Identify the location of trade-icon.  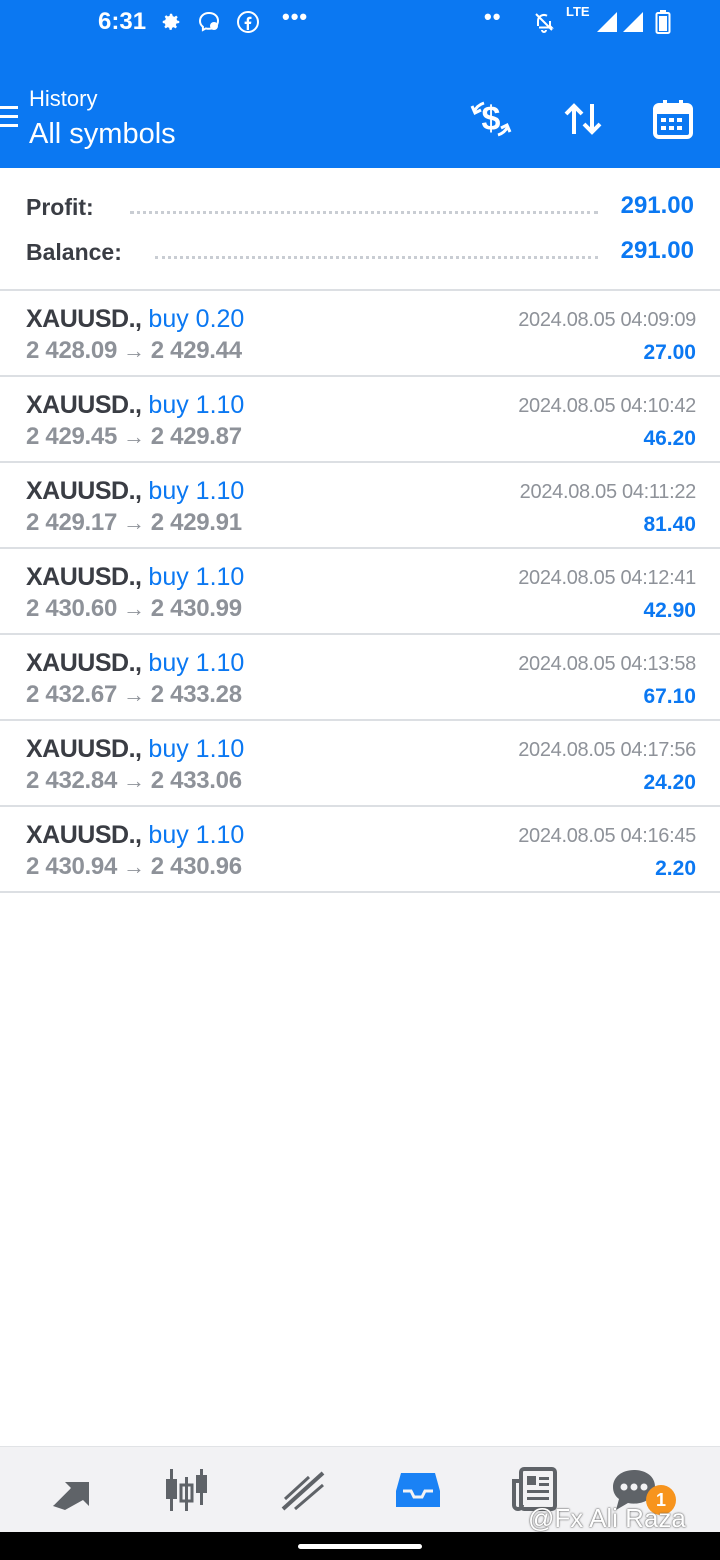
(302, 1490).